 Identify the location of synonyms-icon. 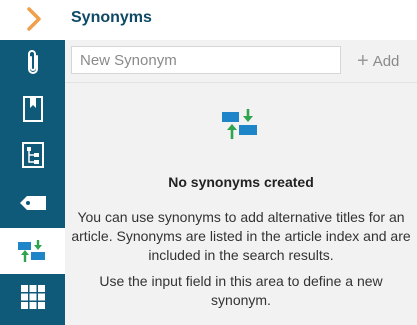
(33, 251).